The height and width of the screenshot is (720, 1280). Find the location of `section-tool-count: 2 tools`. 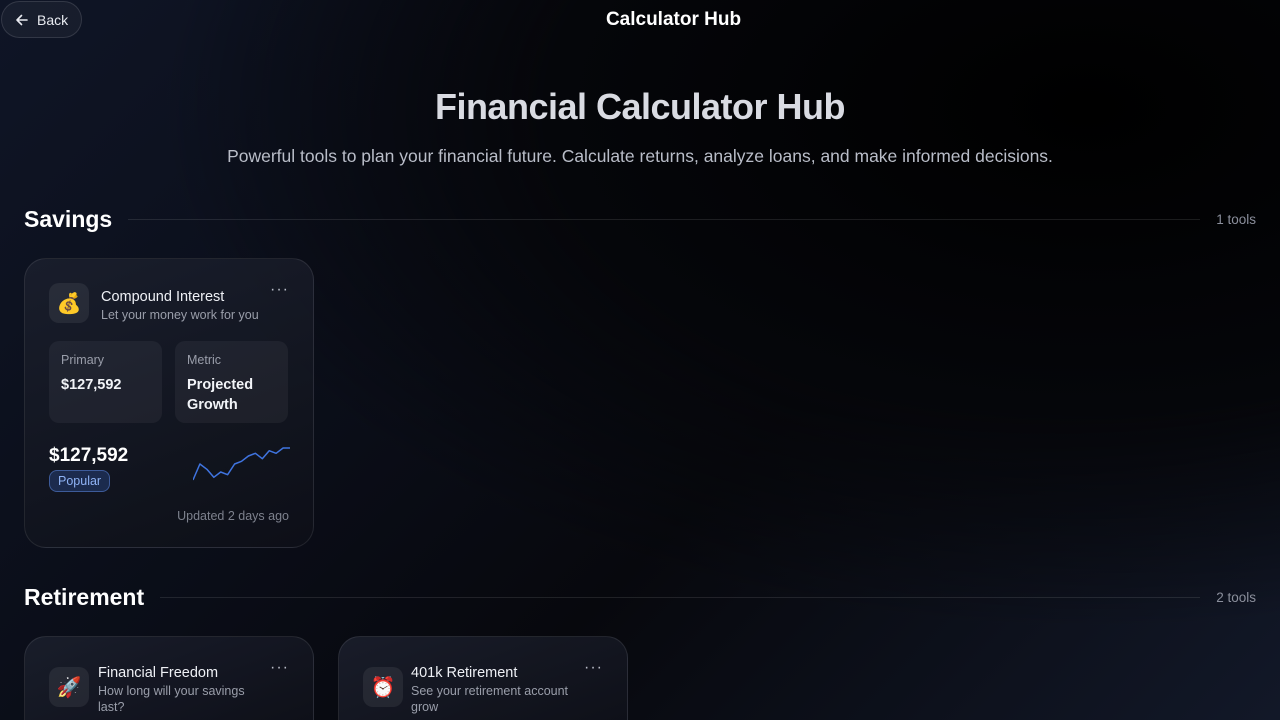

section-tool-count: 2 tools is located at coordinates (1236, 597).